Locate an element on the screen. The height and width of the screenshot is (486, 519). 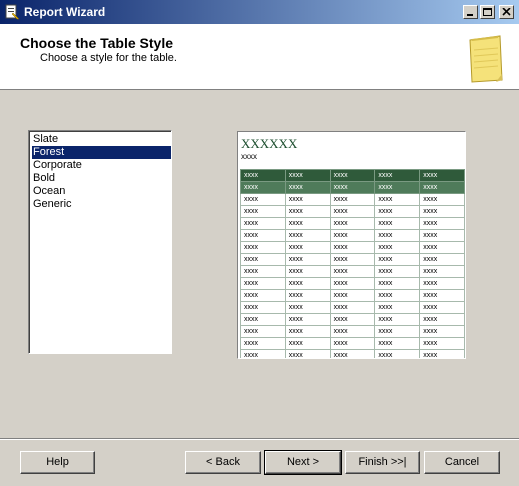
report-wizard-icon is located at coordinates (12, 12).